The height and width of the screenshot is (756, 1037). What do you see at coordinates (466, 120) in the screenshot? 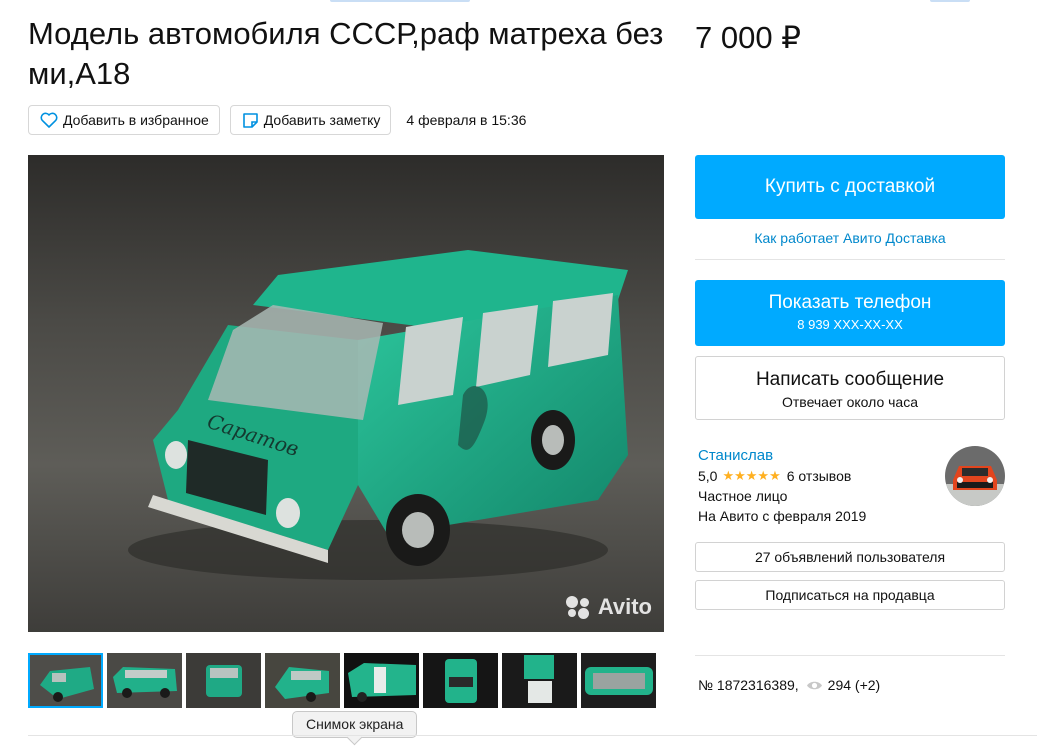
I see `listing-date: 4 февраля в 15:36` at bounding box center [466, 120].